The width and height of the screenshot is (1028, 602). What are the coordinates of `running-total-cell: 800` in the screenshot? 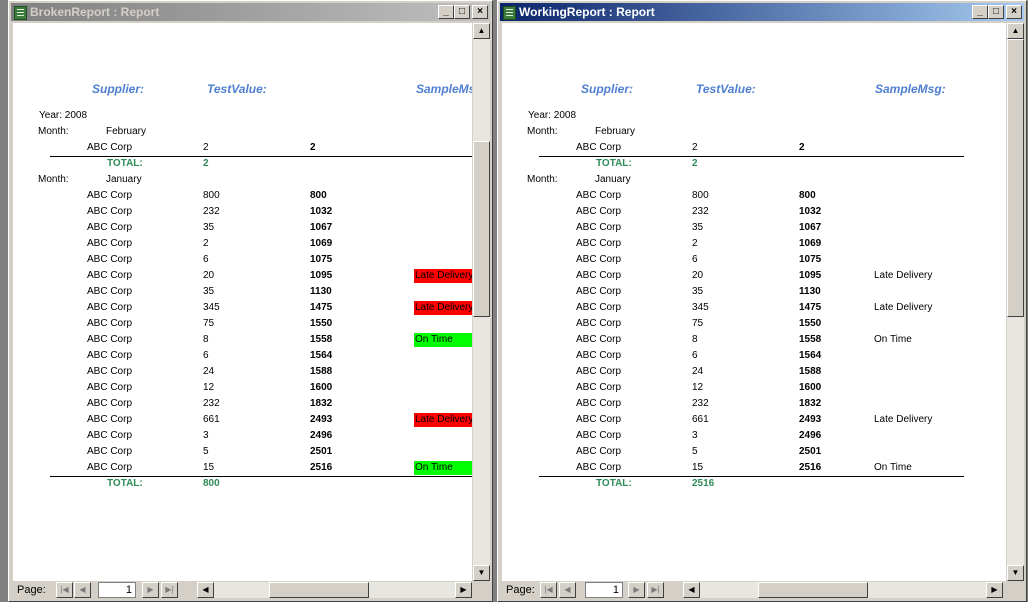 It's located at (807, 195).